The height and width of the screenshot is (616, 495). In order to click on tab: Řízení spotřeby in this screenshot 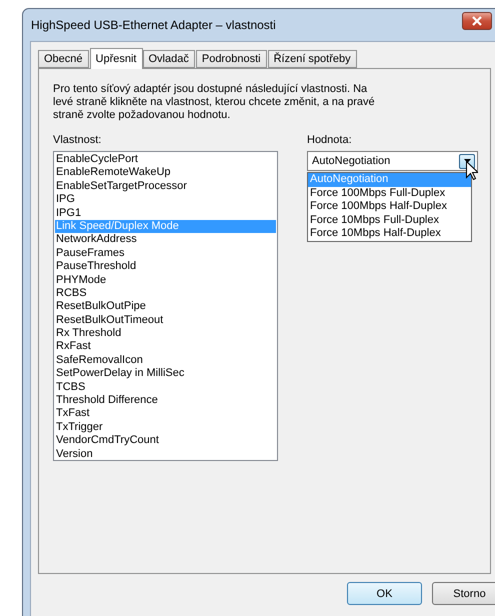, I will do `click(312, 59)`.